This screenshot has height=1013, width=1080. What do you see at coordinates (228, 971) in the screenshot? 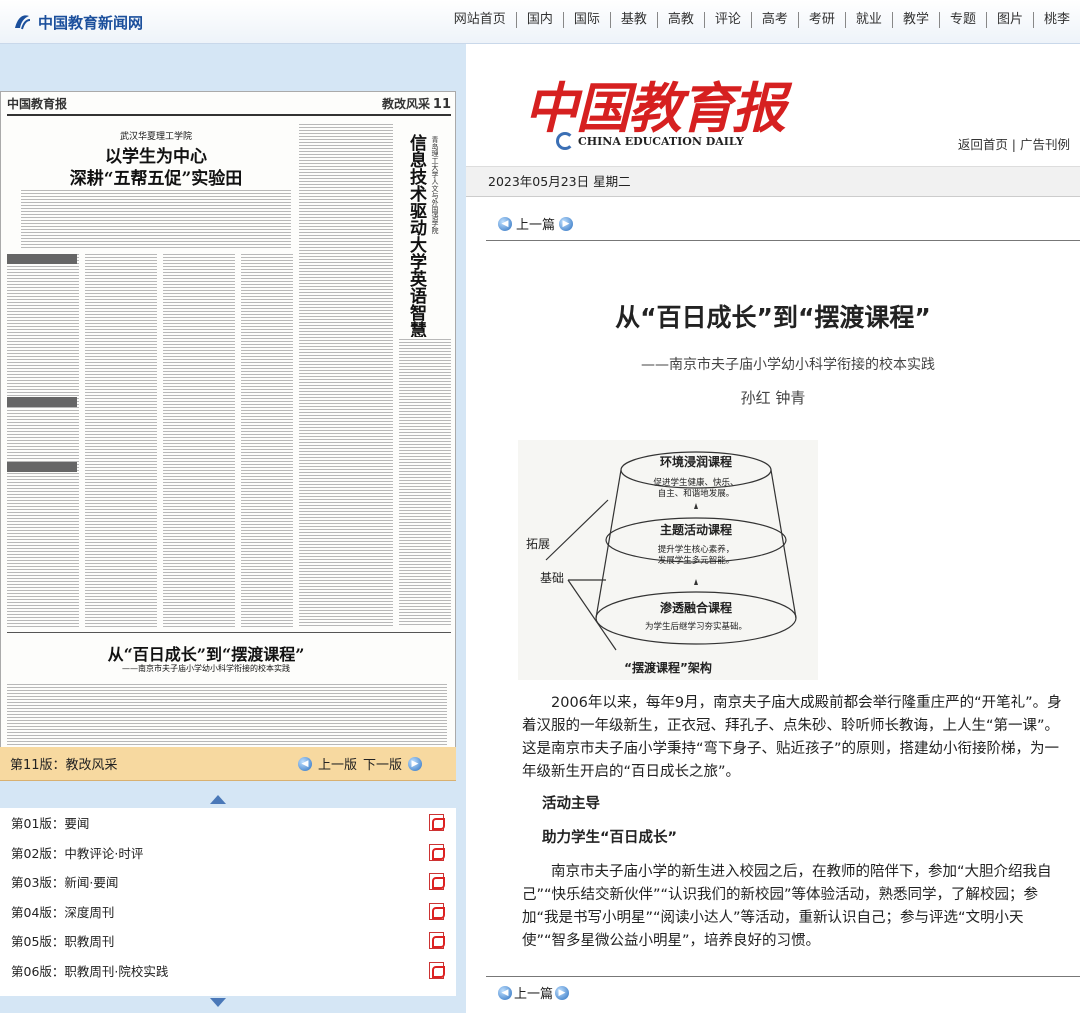
I see `page-list-item: 第06版：职教周刊·院校实践` at bounding box center [228, 971].